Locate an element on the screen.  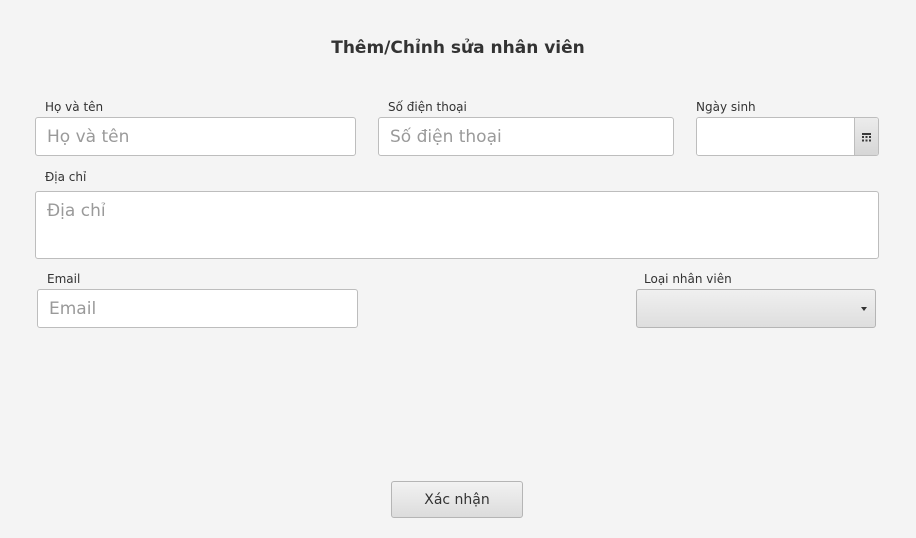
email-label: Email is located at coordinates (64, 279).